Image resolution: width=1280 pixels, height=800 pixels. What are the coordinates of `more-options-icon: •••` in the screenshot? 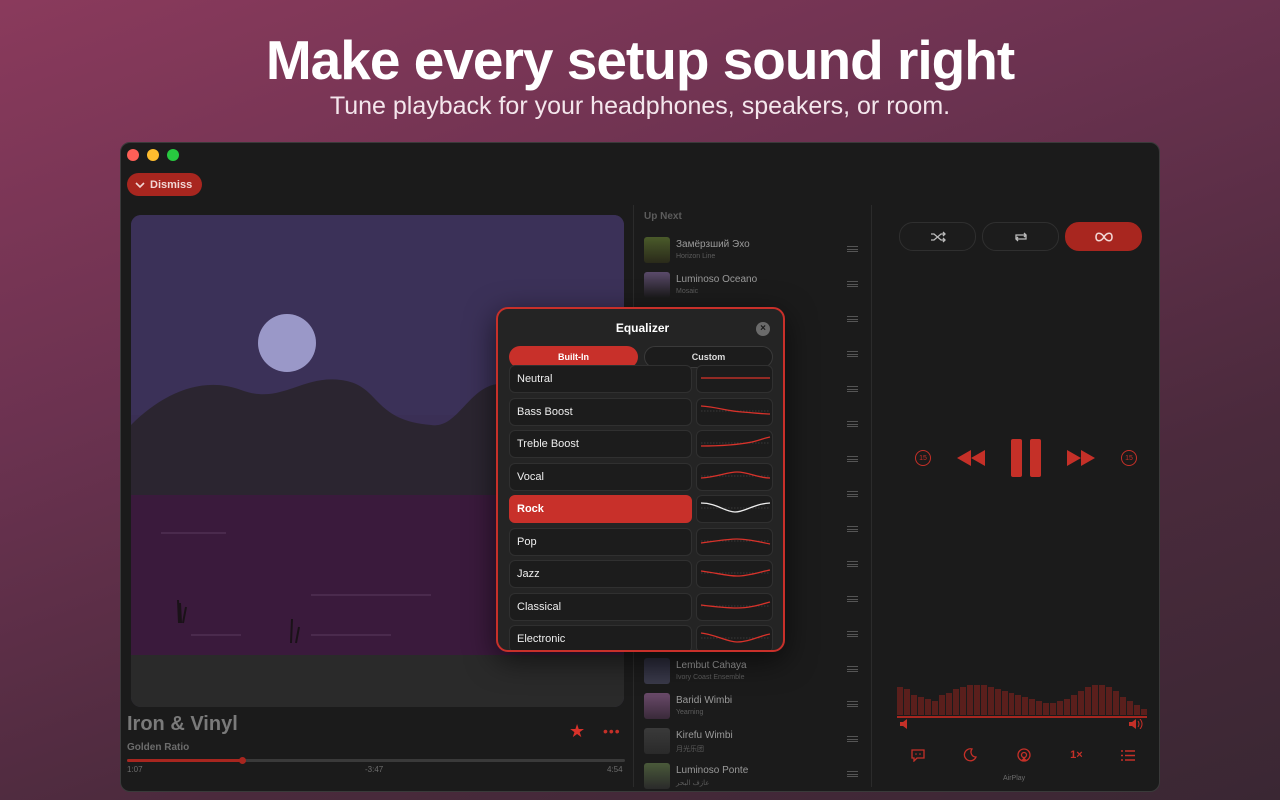 It's located at (612, 731).